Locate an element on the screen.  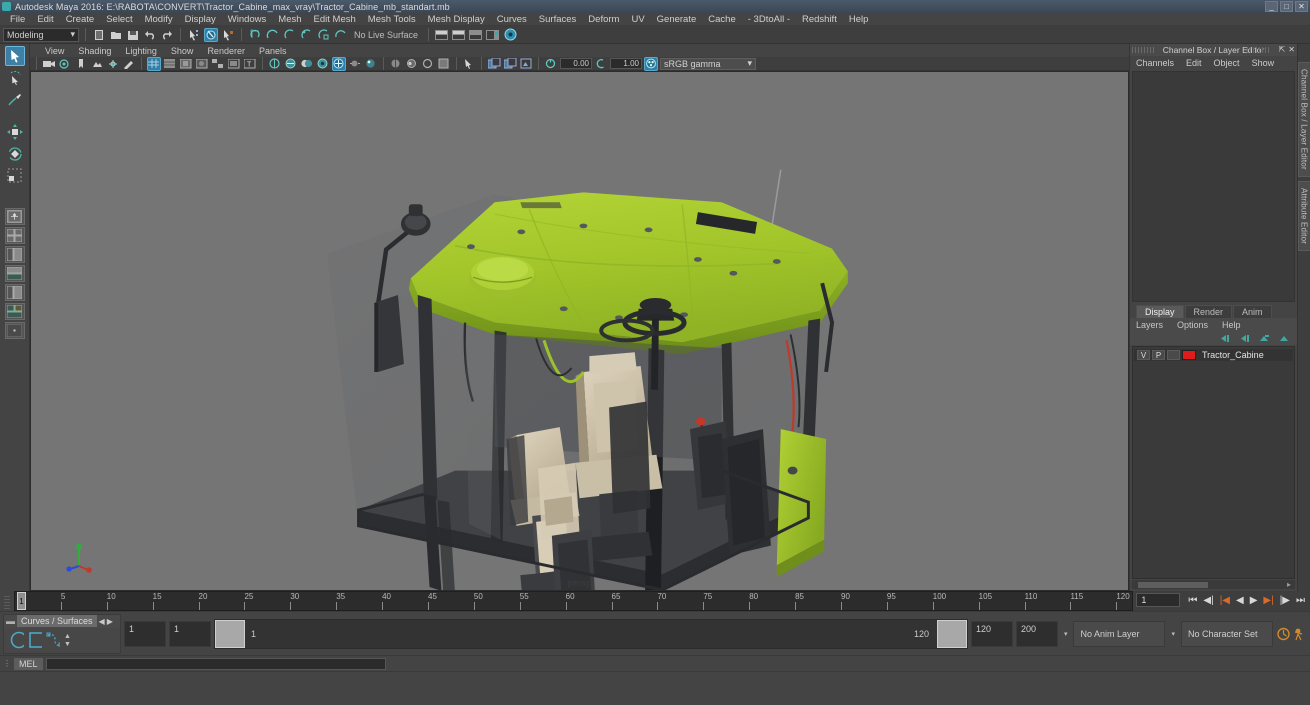
shaded-textured-icon is located at coordinates (186, 64).